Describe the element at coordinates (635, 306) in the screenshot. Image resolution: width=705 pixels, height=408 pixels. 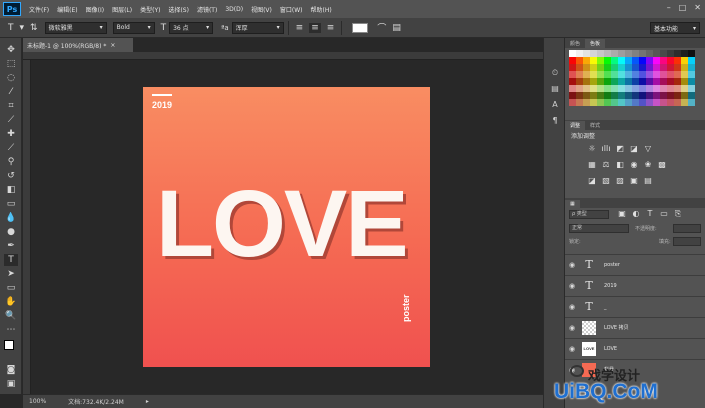
I see `layer-row: ◉ T _` at that location.